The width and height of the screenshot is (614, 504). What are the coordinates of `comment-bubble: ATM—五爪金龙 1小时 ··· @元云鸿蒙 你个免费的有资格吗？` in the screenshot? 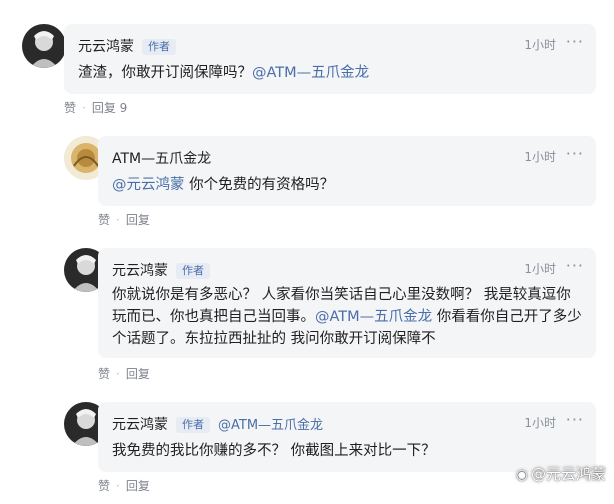 It's located at (347, 171).